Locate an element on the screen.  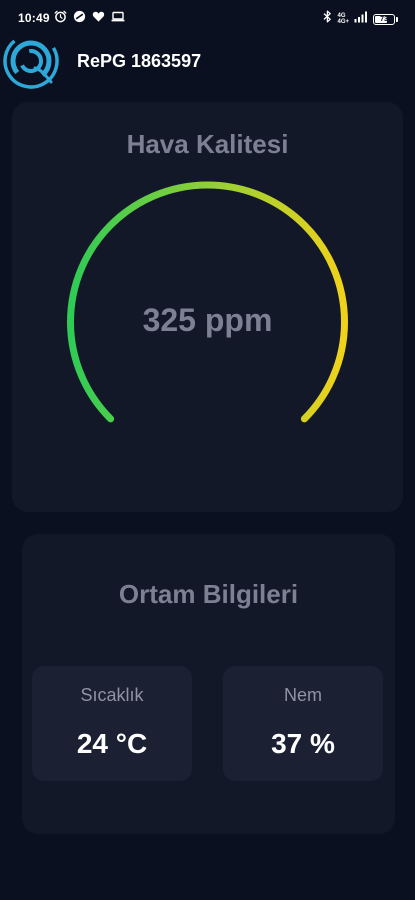
status-right-icons: 4G 4G+ 73 is located at coordinates (360, 19).